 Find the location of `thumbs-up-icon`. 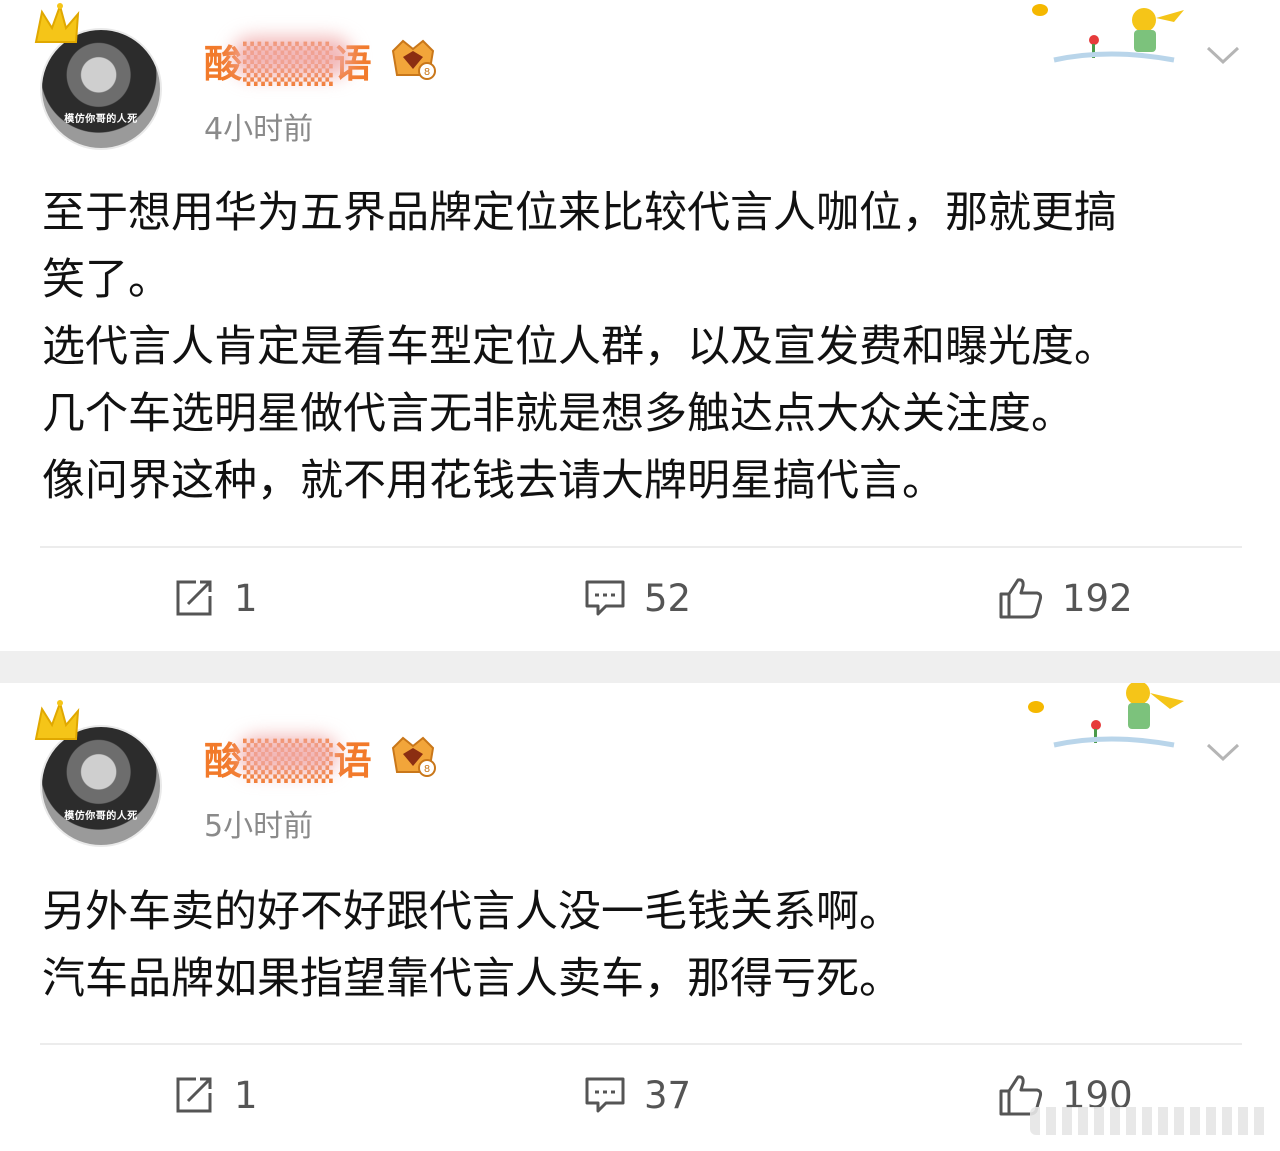

thumbs-up-icon is located at coordinates (1021, 598).